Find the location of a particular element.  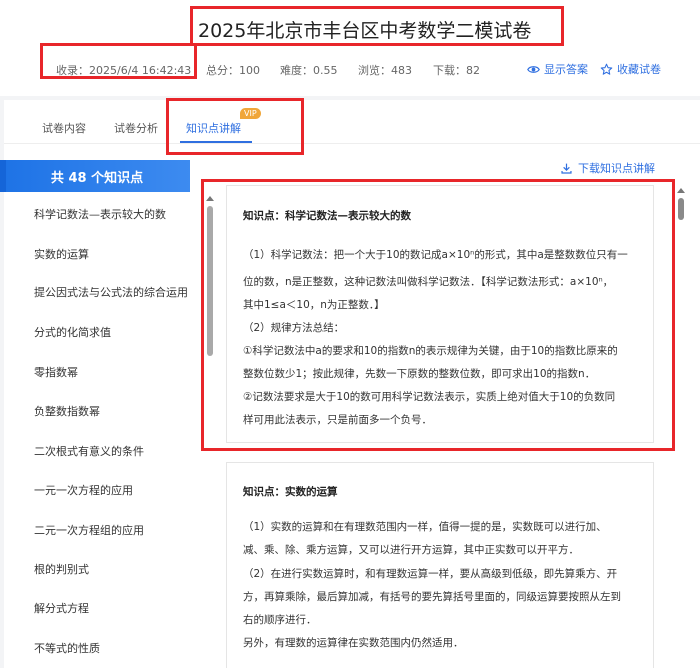

active-tab-indicator is located at coordinates (216, 142).